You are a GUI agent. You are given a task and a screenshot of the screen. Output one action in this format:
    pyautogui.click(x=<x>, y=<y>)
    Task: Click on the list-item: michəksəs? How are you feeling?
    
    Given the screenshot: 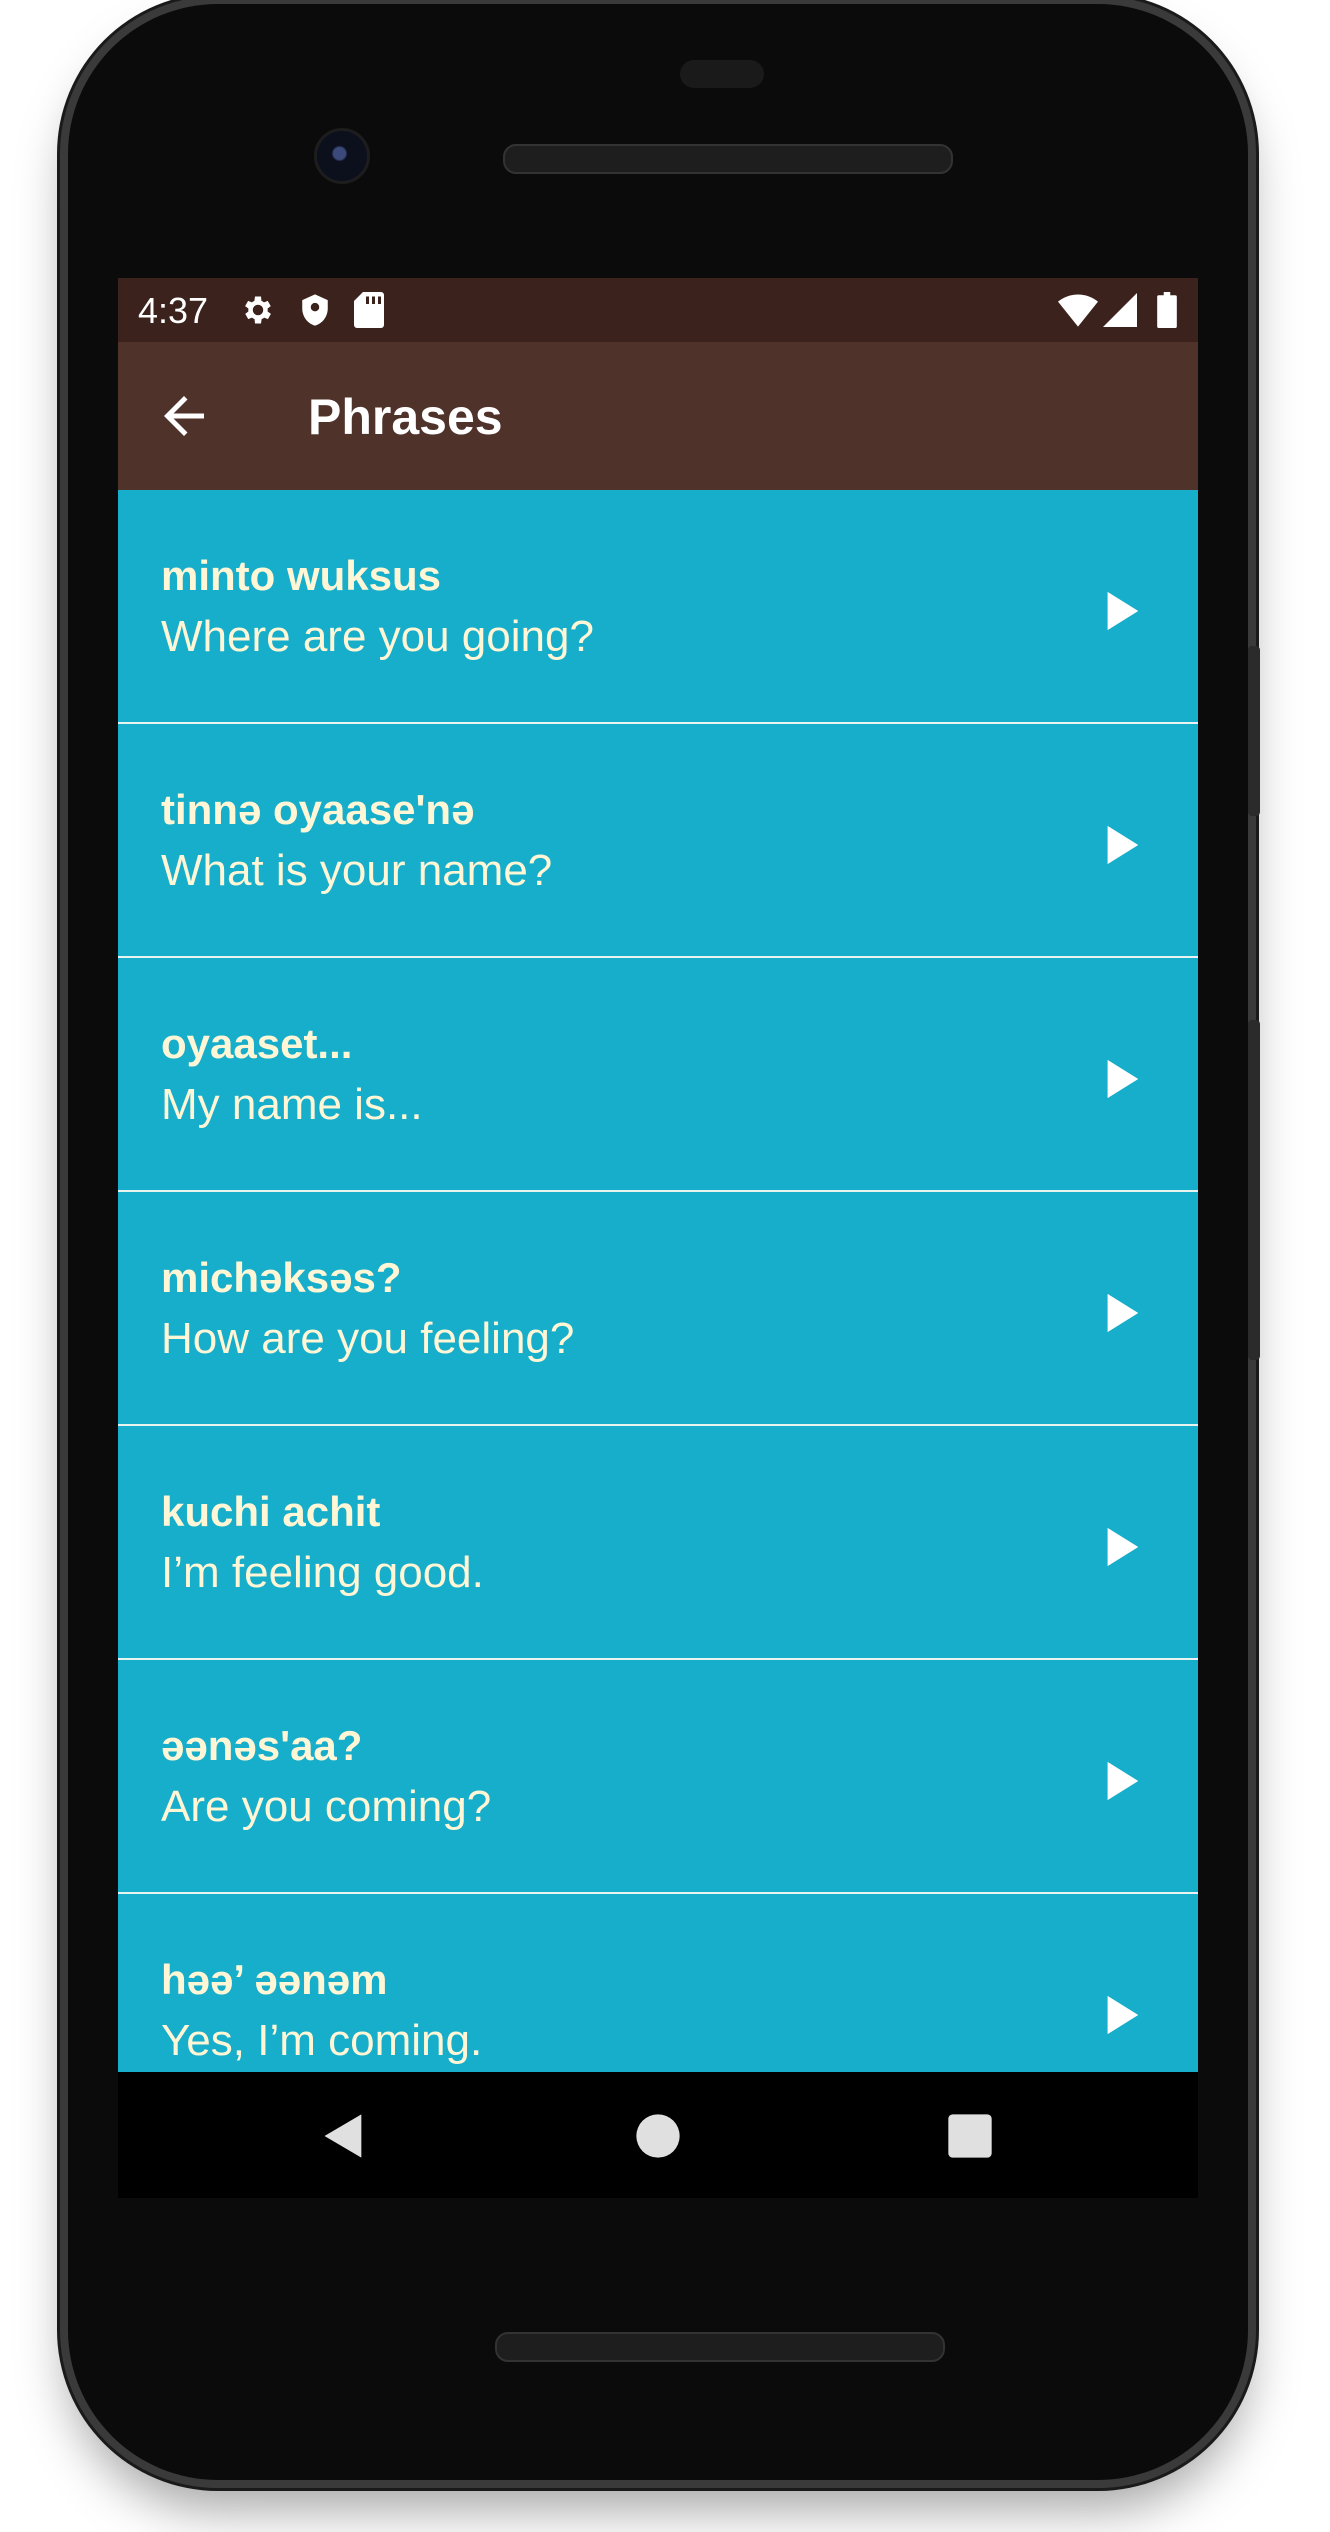 What is the action you would take?
    pyautogui.click(x=658, y=1309)
    